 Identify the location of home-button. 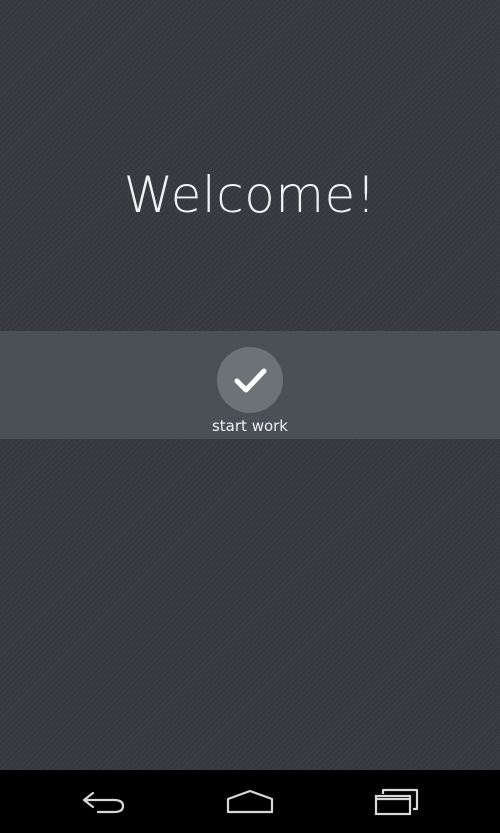
(250, 802).